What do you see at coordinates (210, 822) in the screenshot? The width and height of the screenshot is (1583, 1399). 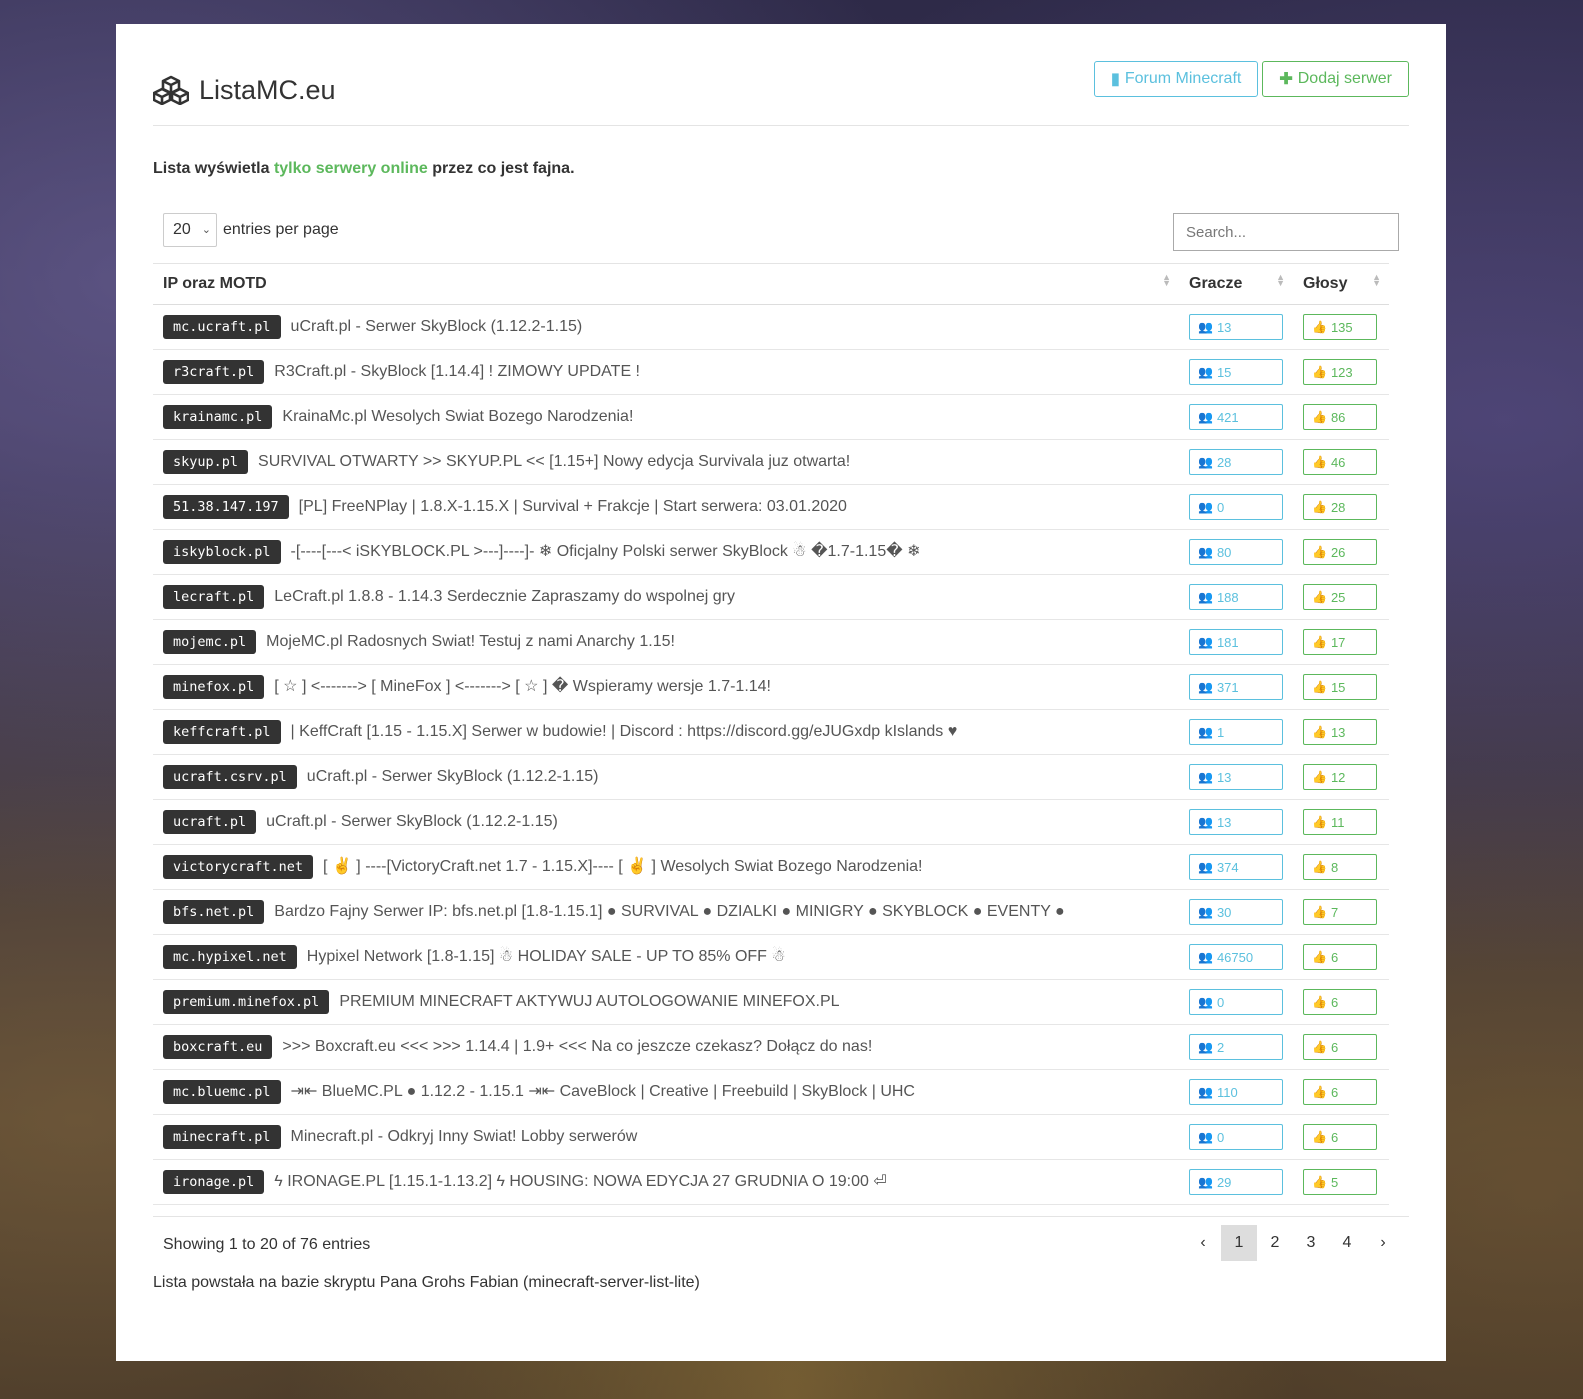 I see `server-ip: ucraft.pl` at bounding box center [210, 822].